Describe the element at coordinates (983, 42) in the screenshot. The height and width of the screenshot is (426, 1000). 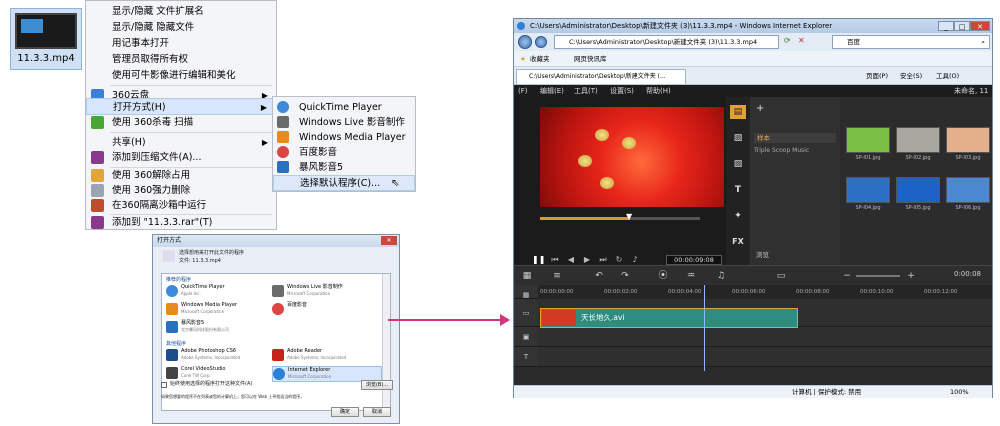
I see `search-icon: ⌕` at that location.